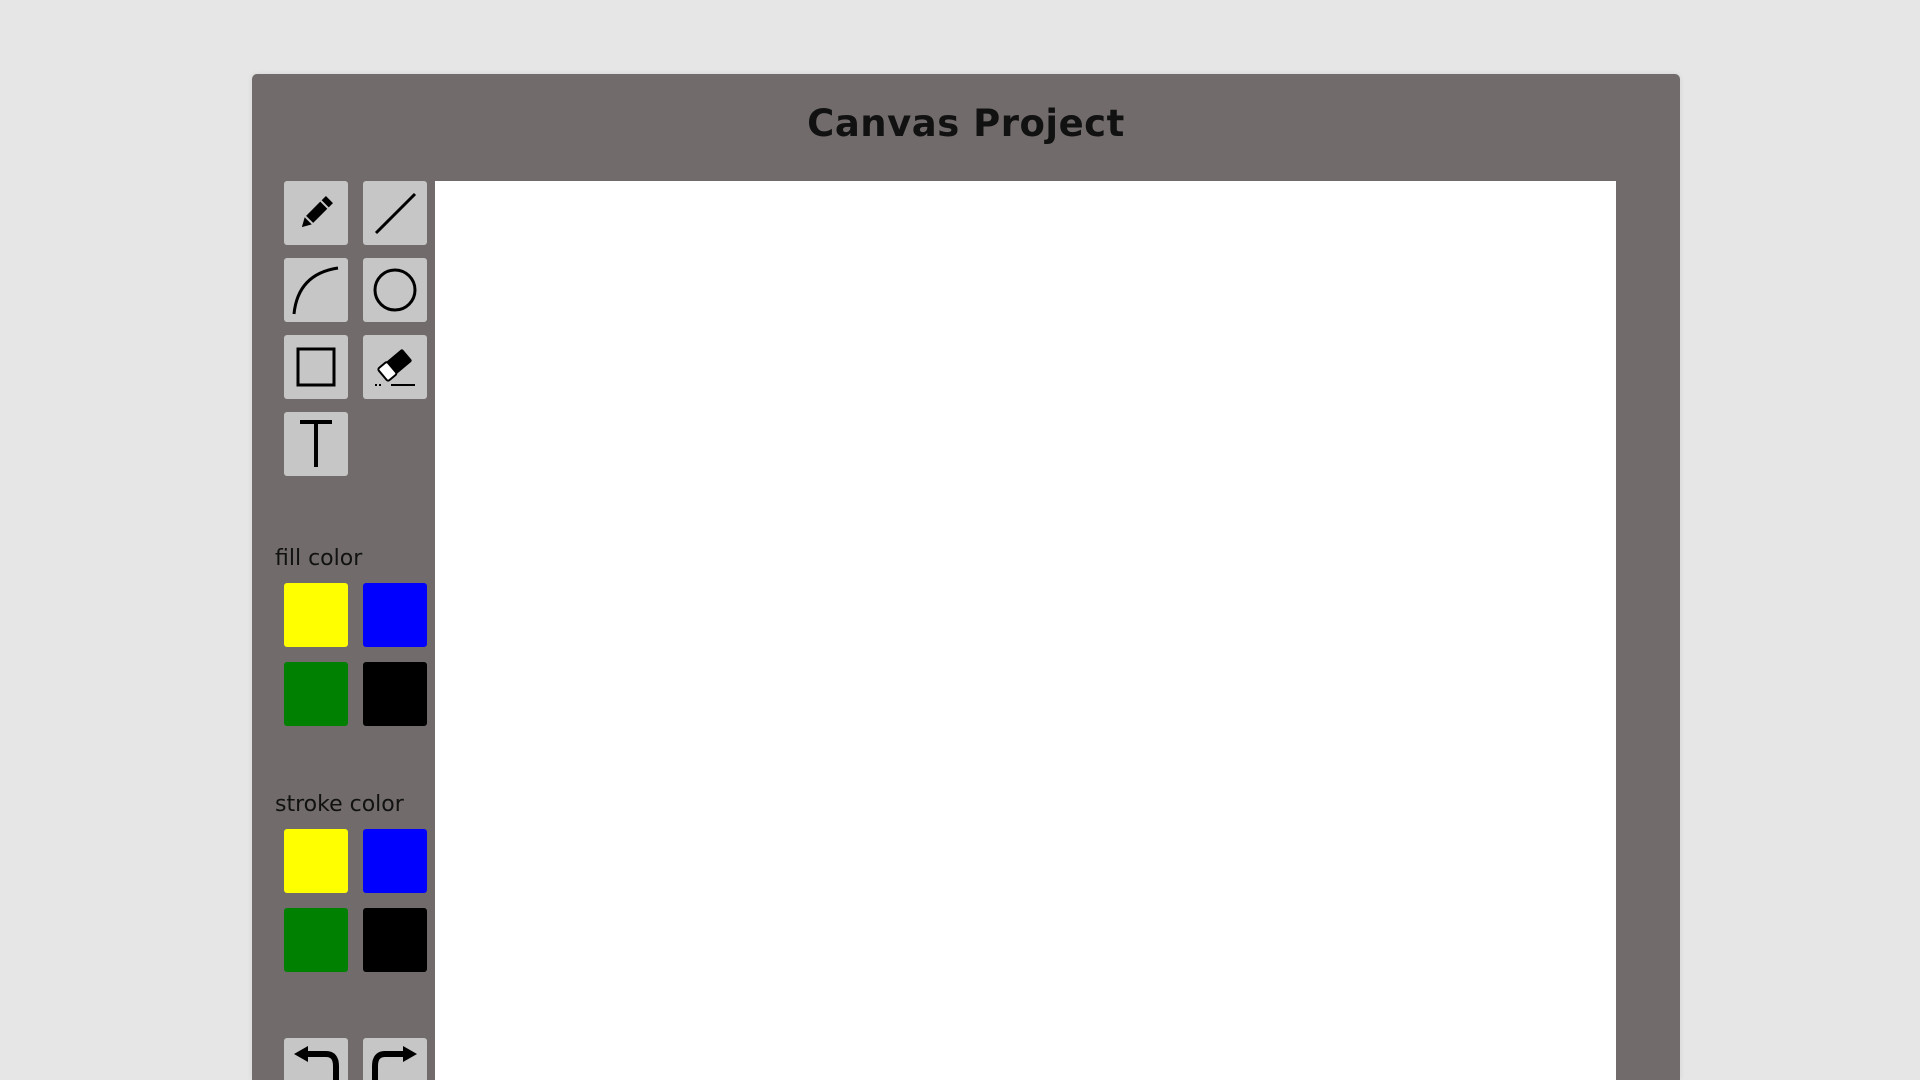 The height and width of the screenshot is (1080, 1920). Describe the element at coordinates (395, 615) in the screenshot. I see `fill-color-blue-swatch` at that location.